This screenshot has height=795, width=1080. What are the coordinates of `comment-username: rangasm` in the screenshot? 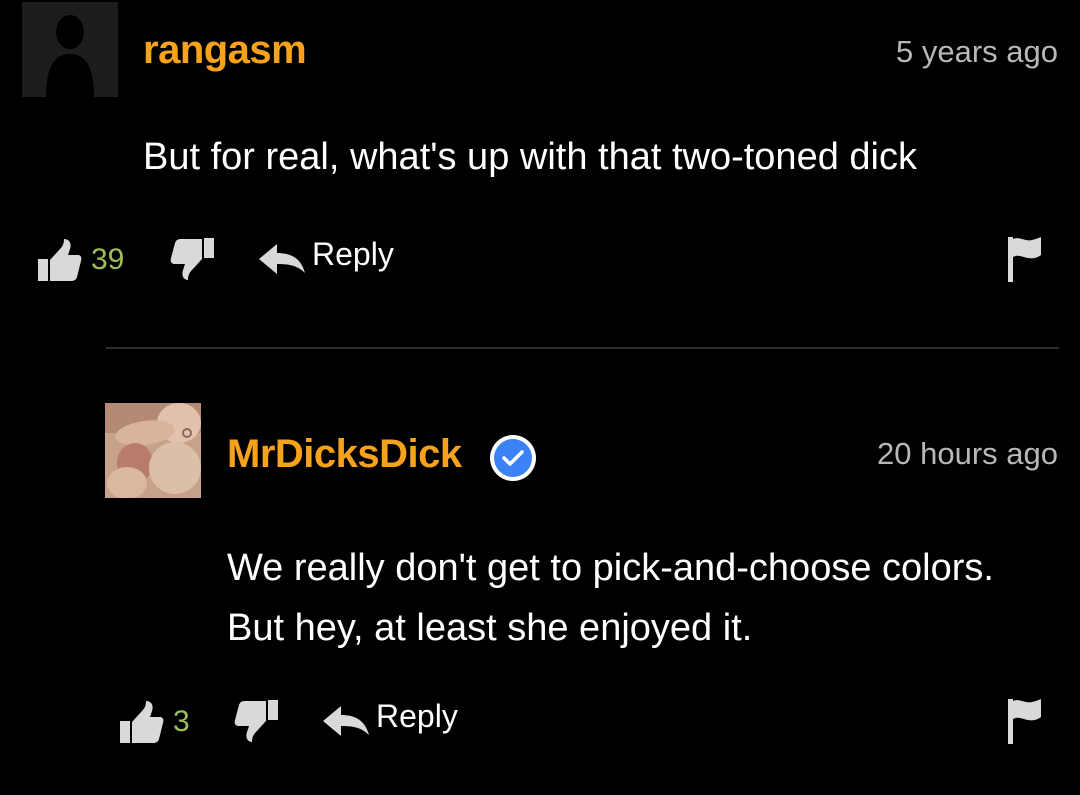 It's located at (225, 50).